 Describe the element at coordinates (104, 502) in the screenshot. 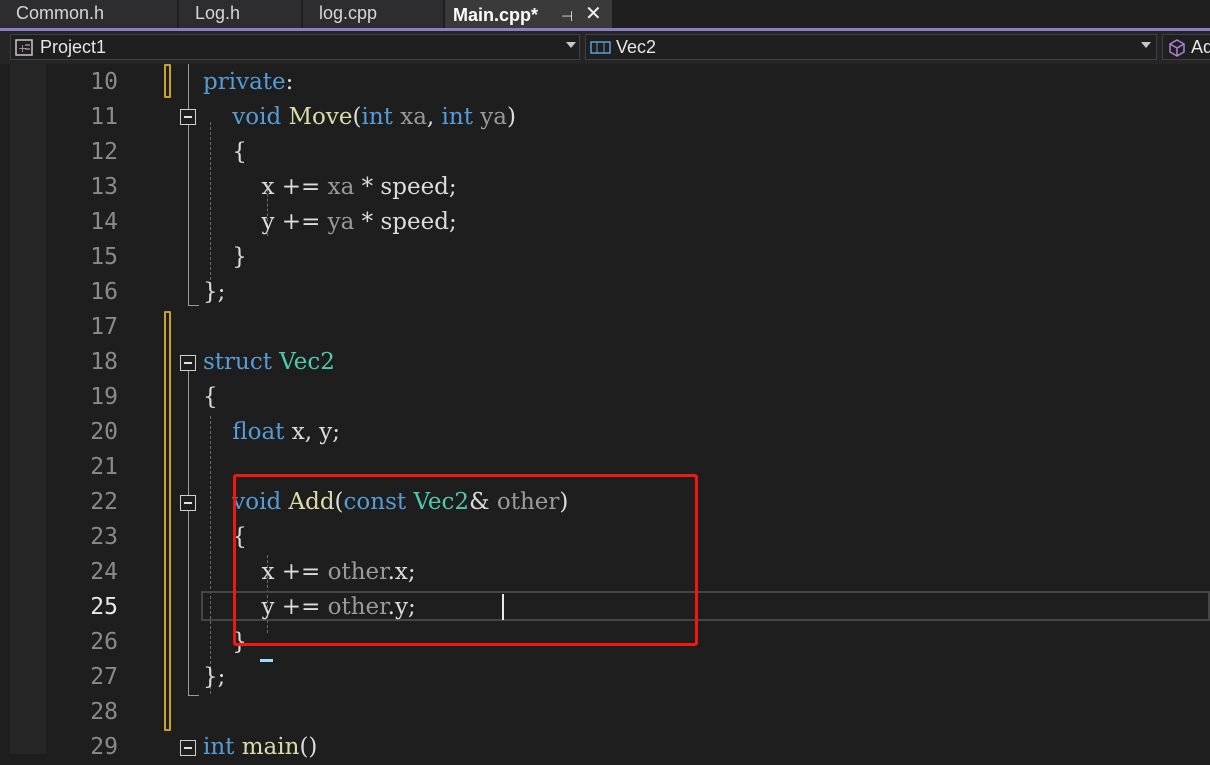

I see `line-number: 22` at that location.